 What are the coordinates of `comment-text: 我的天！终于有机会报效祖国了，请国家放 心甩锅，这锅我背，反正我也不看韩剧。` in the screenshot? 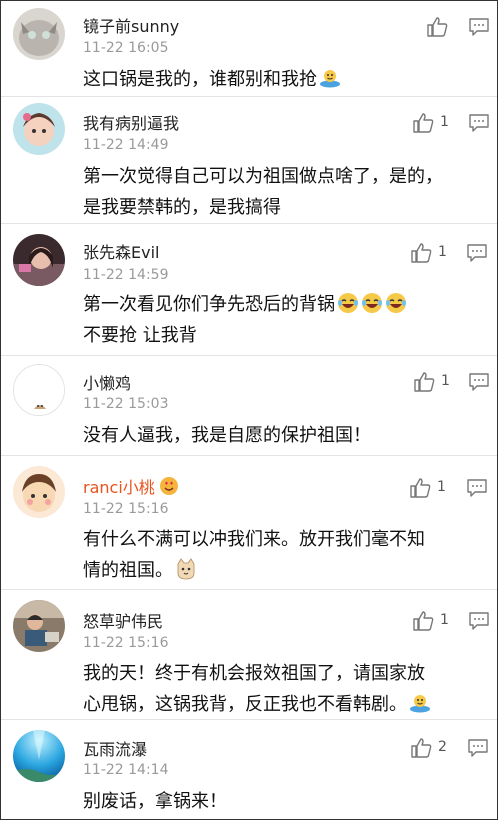 It's located at (273, 689).